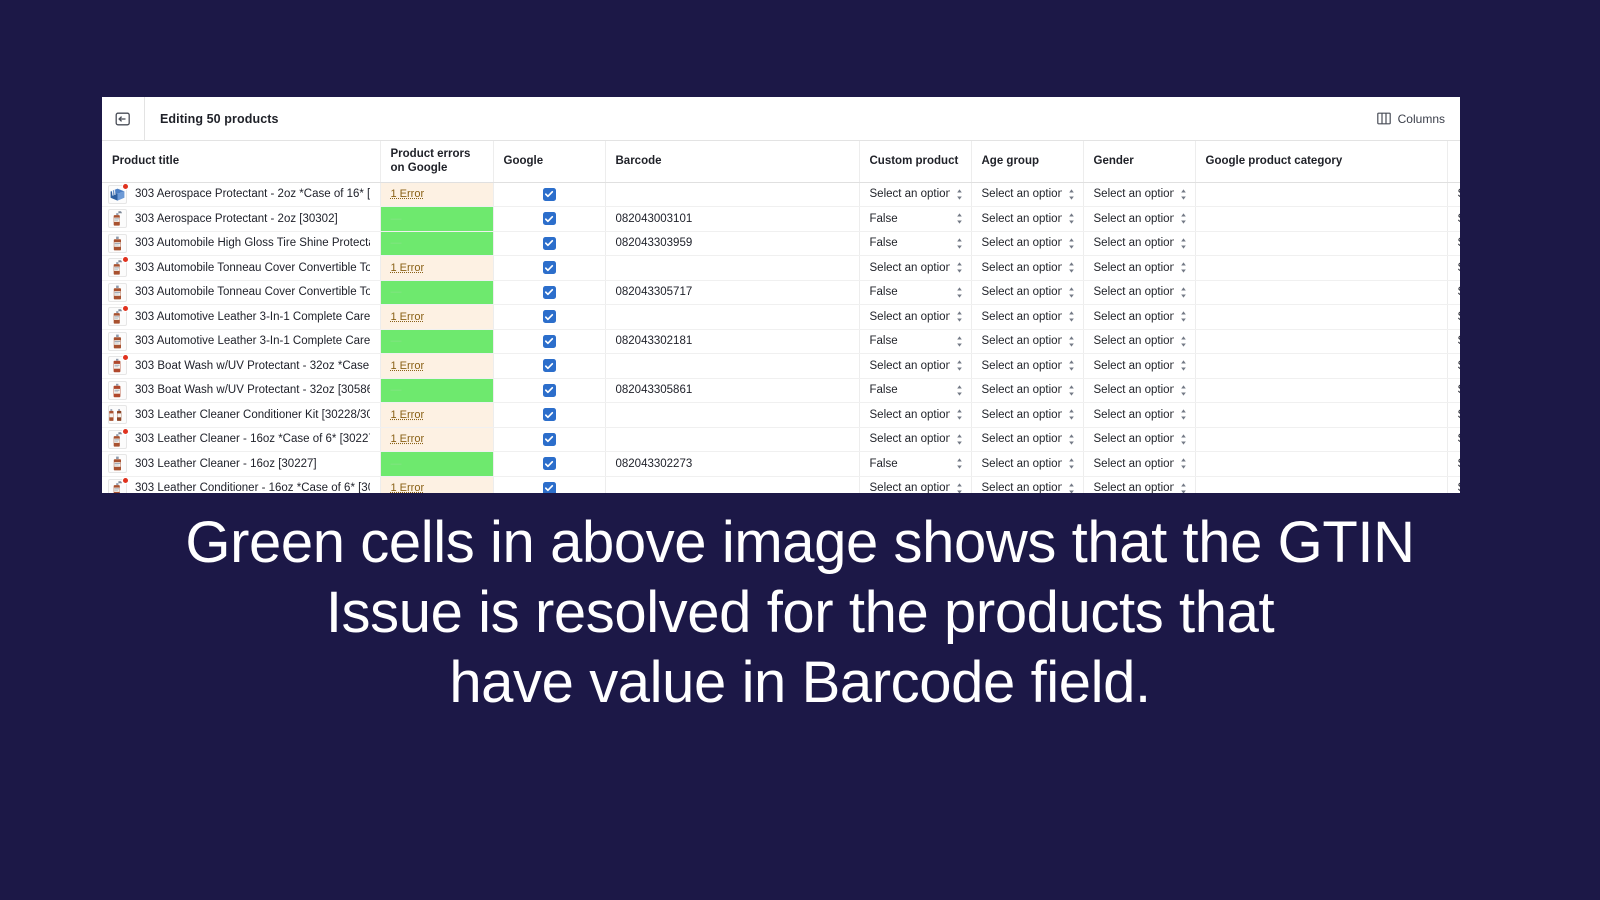 The height and width of the screenshot is (900, 1600). What do you see at coordinates (241, 464) in the screenshot?
I see `cell-product-title: 303 Leather Cleaner - 16oz [30227]` at bounding box center [241, 464].